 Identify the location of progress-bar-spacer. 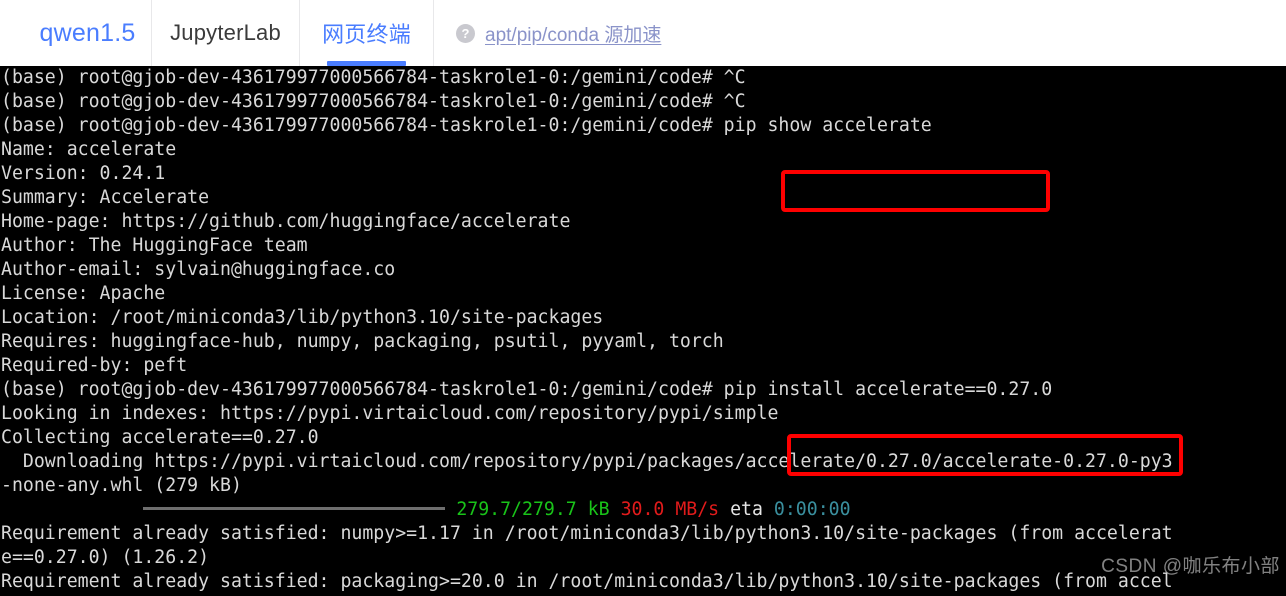
(72, 510).